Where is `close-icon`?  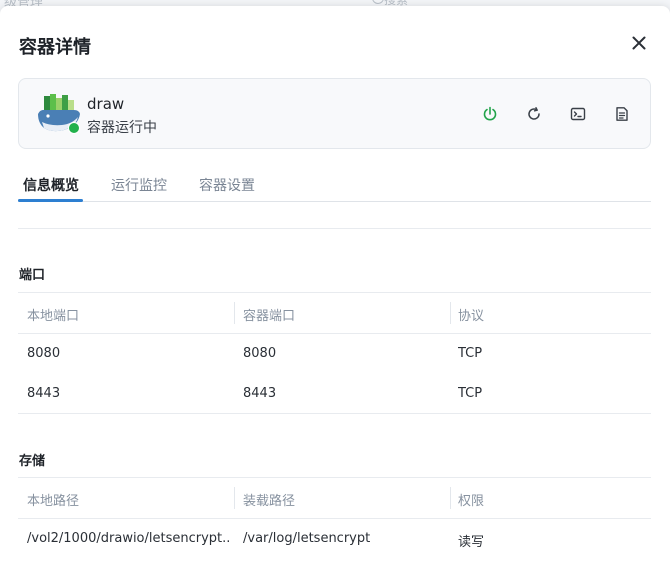 close-icon is located at coordinates (639, 43).